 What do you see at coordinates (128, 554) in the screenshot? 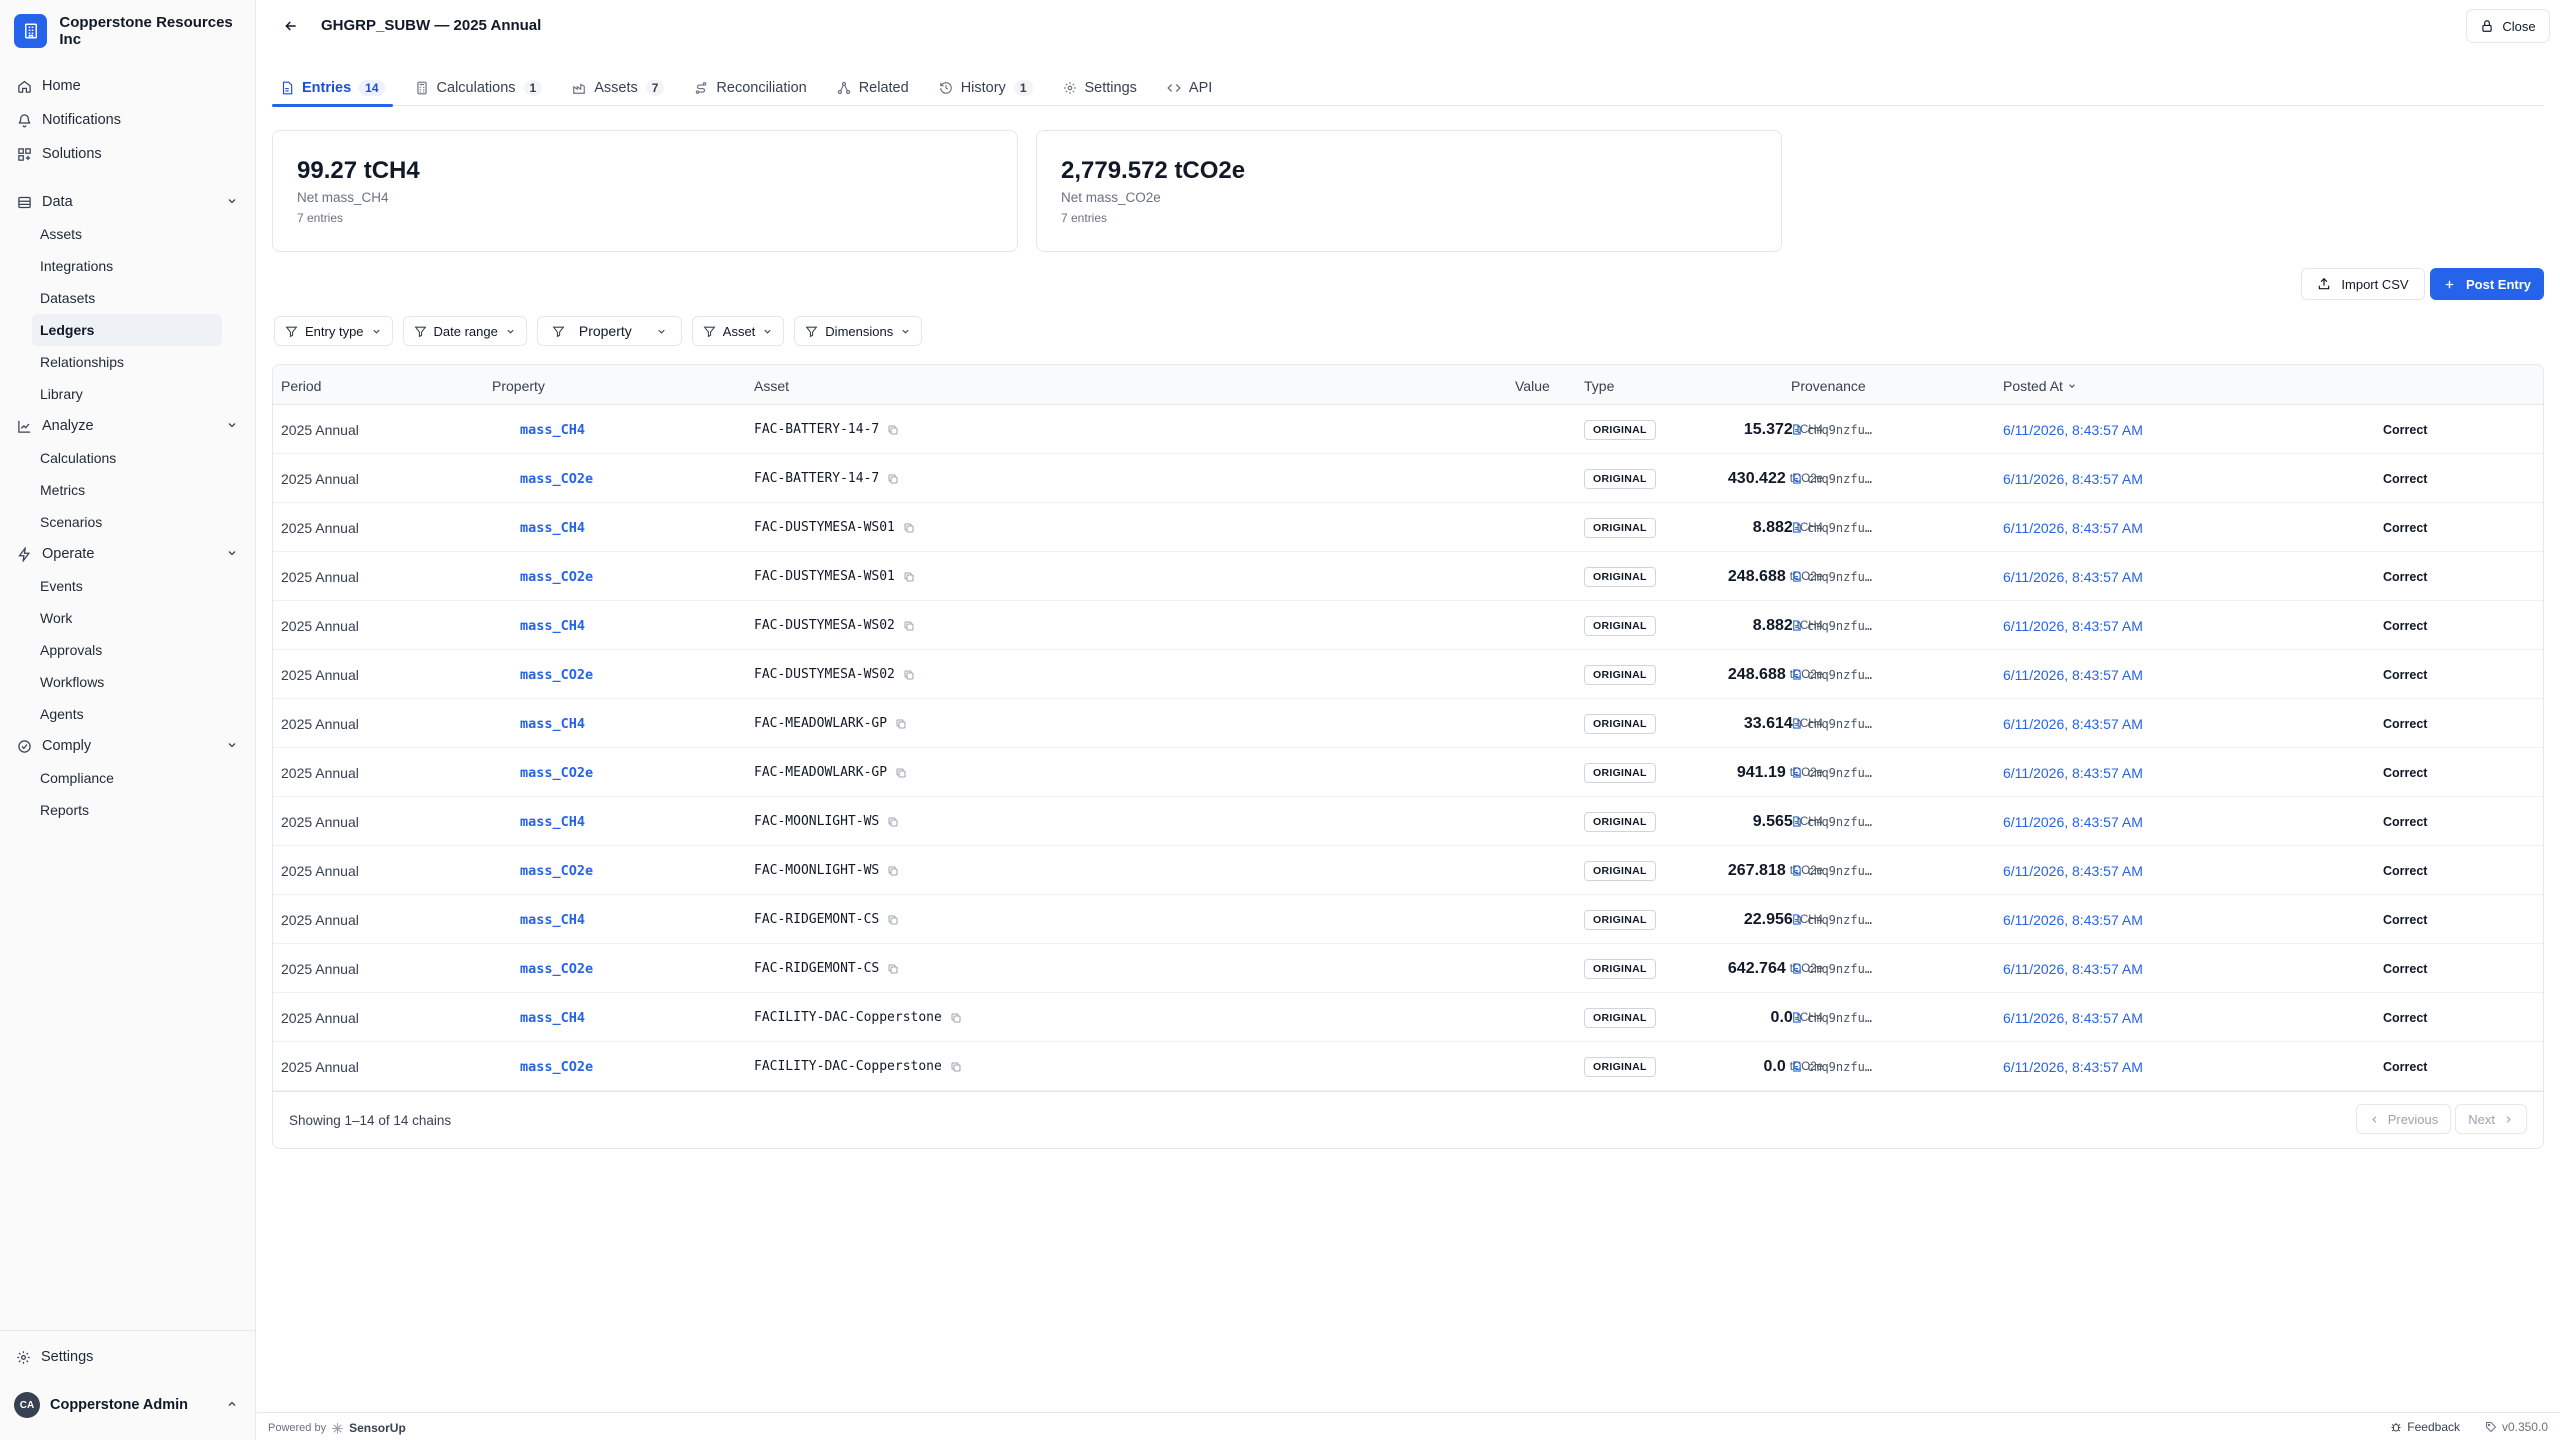
I see `nav-group-operate: Operate` at bounding box center [128, 554].